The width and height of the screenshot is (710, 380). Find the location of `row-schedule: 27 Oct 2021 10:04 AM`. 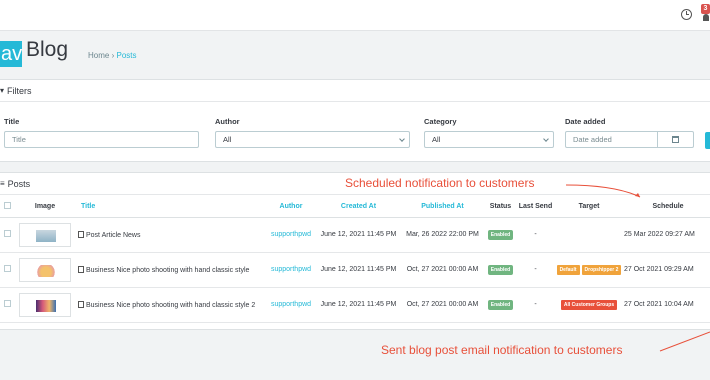

row-schedule: 27 Oct 2021 10:04 AM is located at coordinates (667, 305).